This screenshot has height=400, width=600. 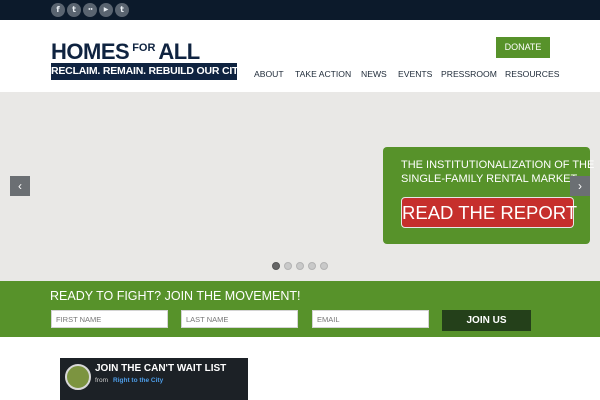 What do you see at coordinates (486, 320) in the screenshot?
I see `join-us-button: JOIN US` at bounding box center [486, 320].